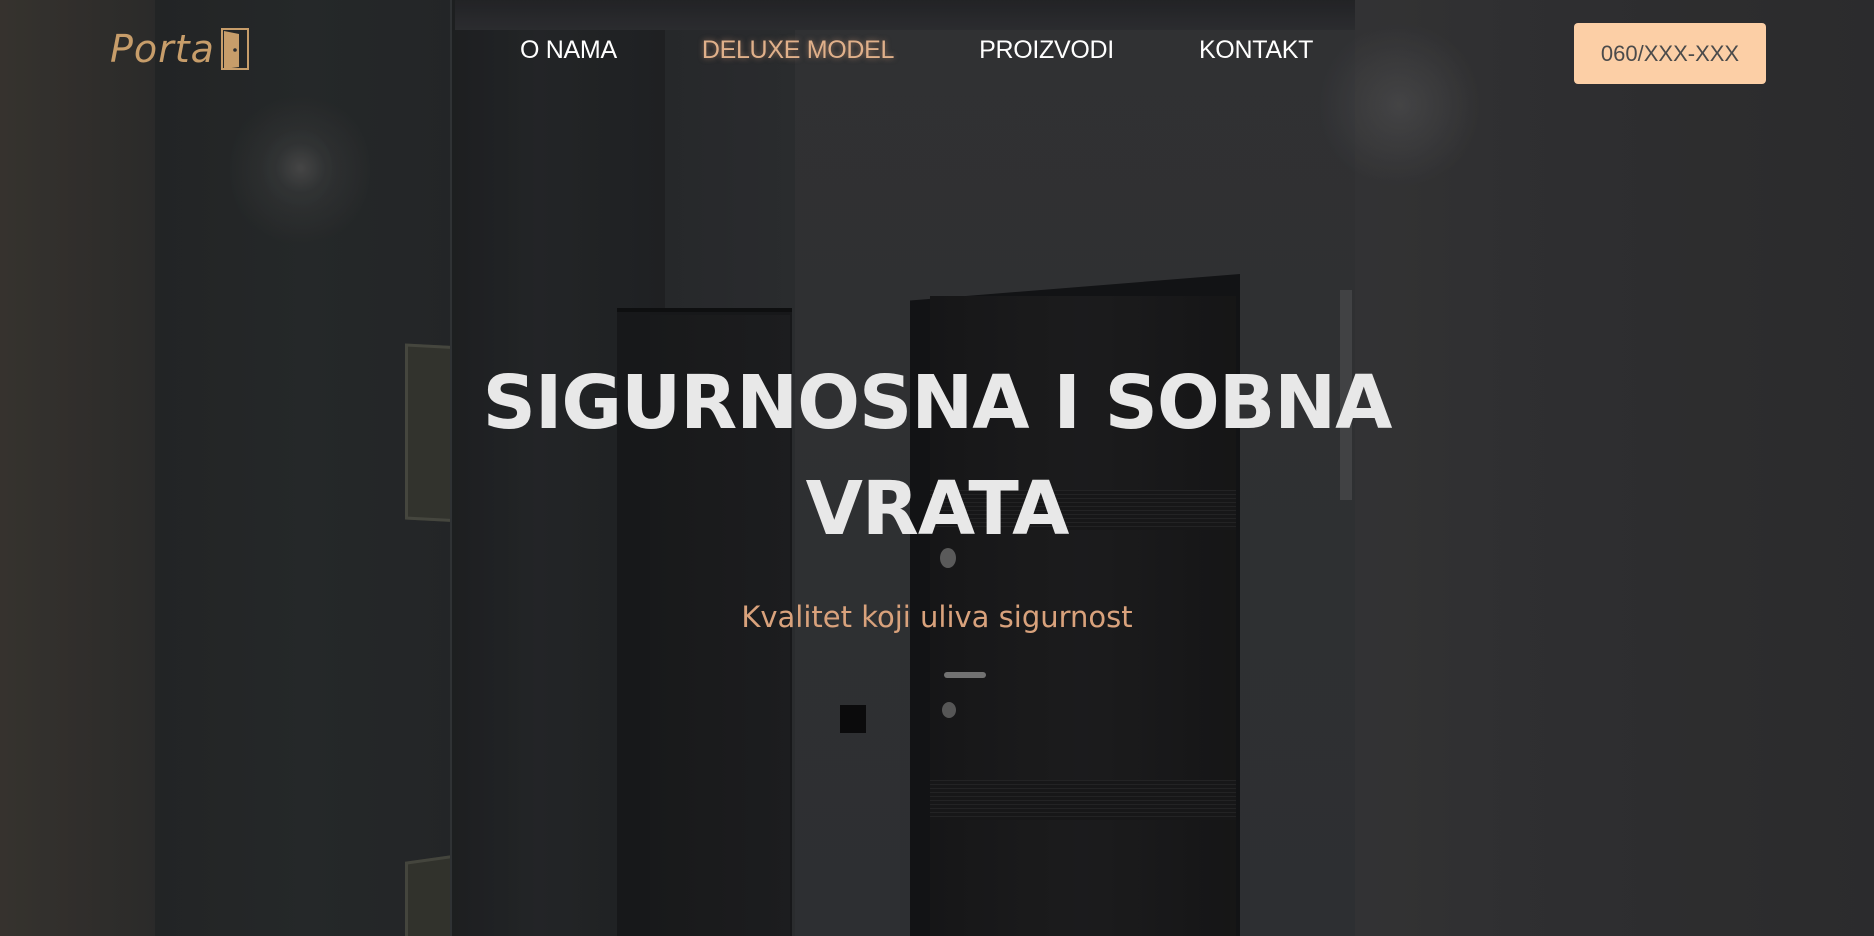 The image size is (1874, 936). What do you see at coordinates (1670, 53) in the screenshot?
I see `phone-button: 060/XXX-XXX` at bounding box center [1670, 53].